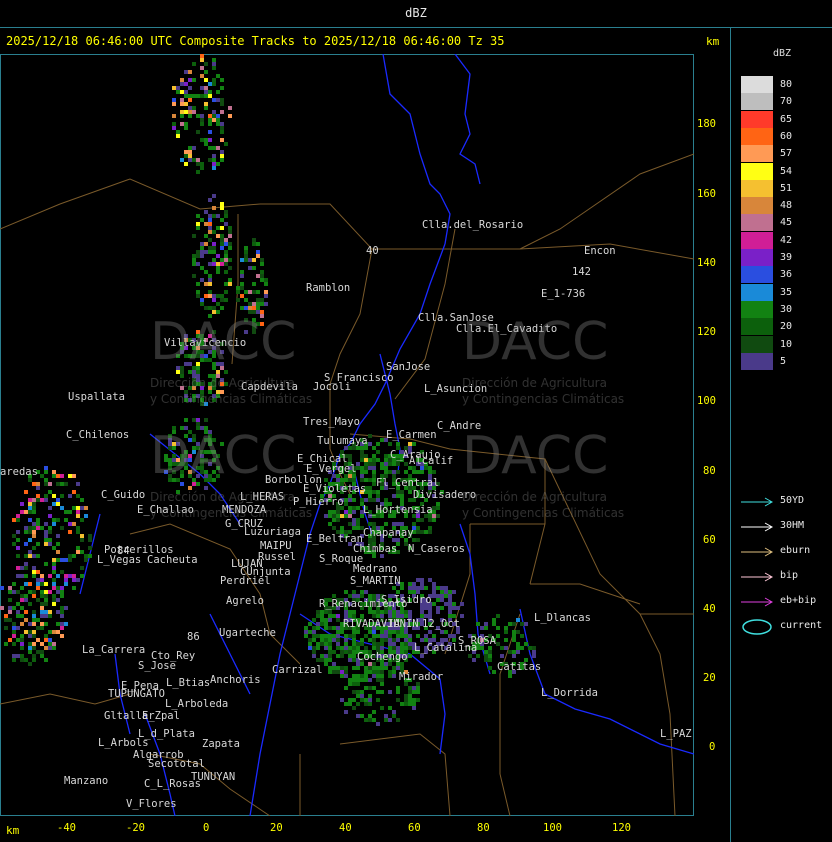 The image size is (832, 842). Describe the element at coordinates (786, 171) in the screenshot. I see `legend-level-label: 54` at that location.